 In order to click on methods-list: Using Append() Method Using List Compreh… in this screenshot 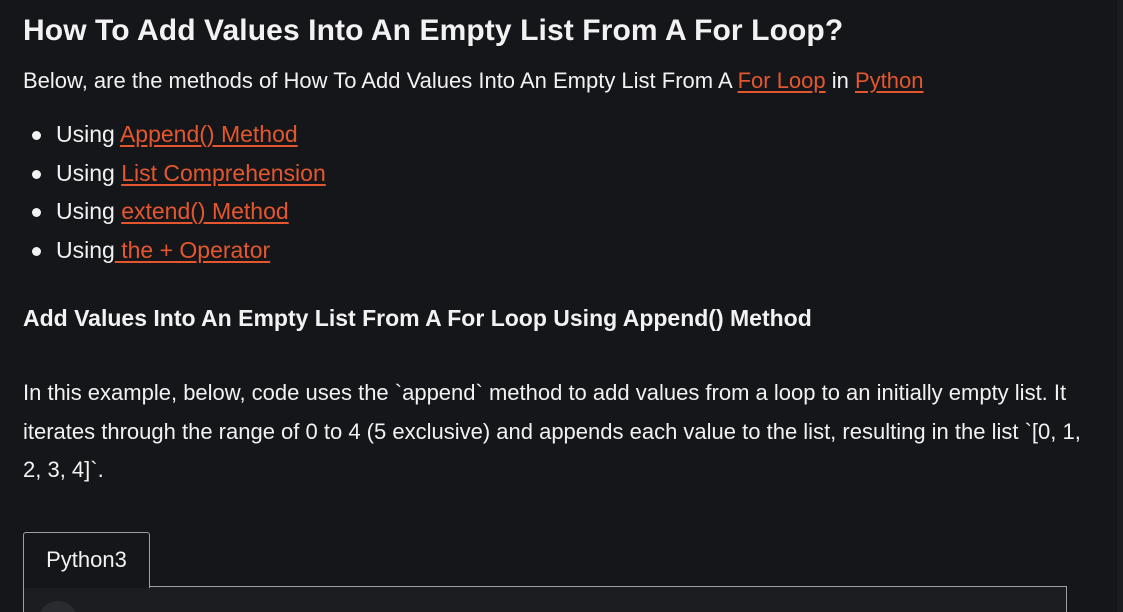, I will do `click(174, 195)`.